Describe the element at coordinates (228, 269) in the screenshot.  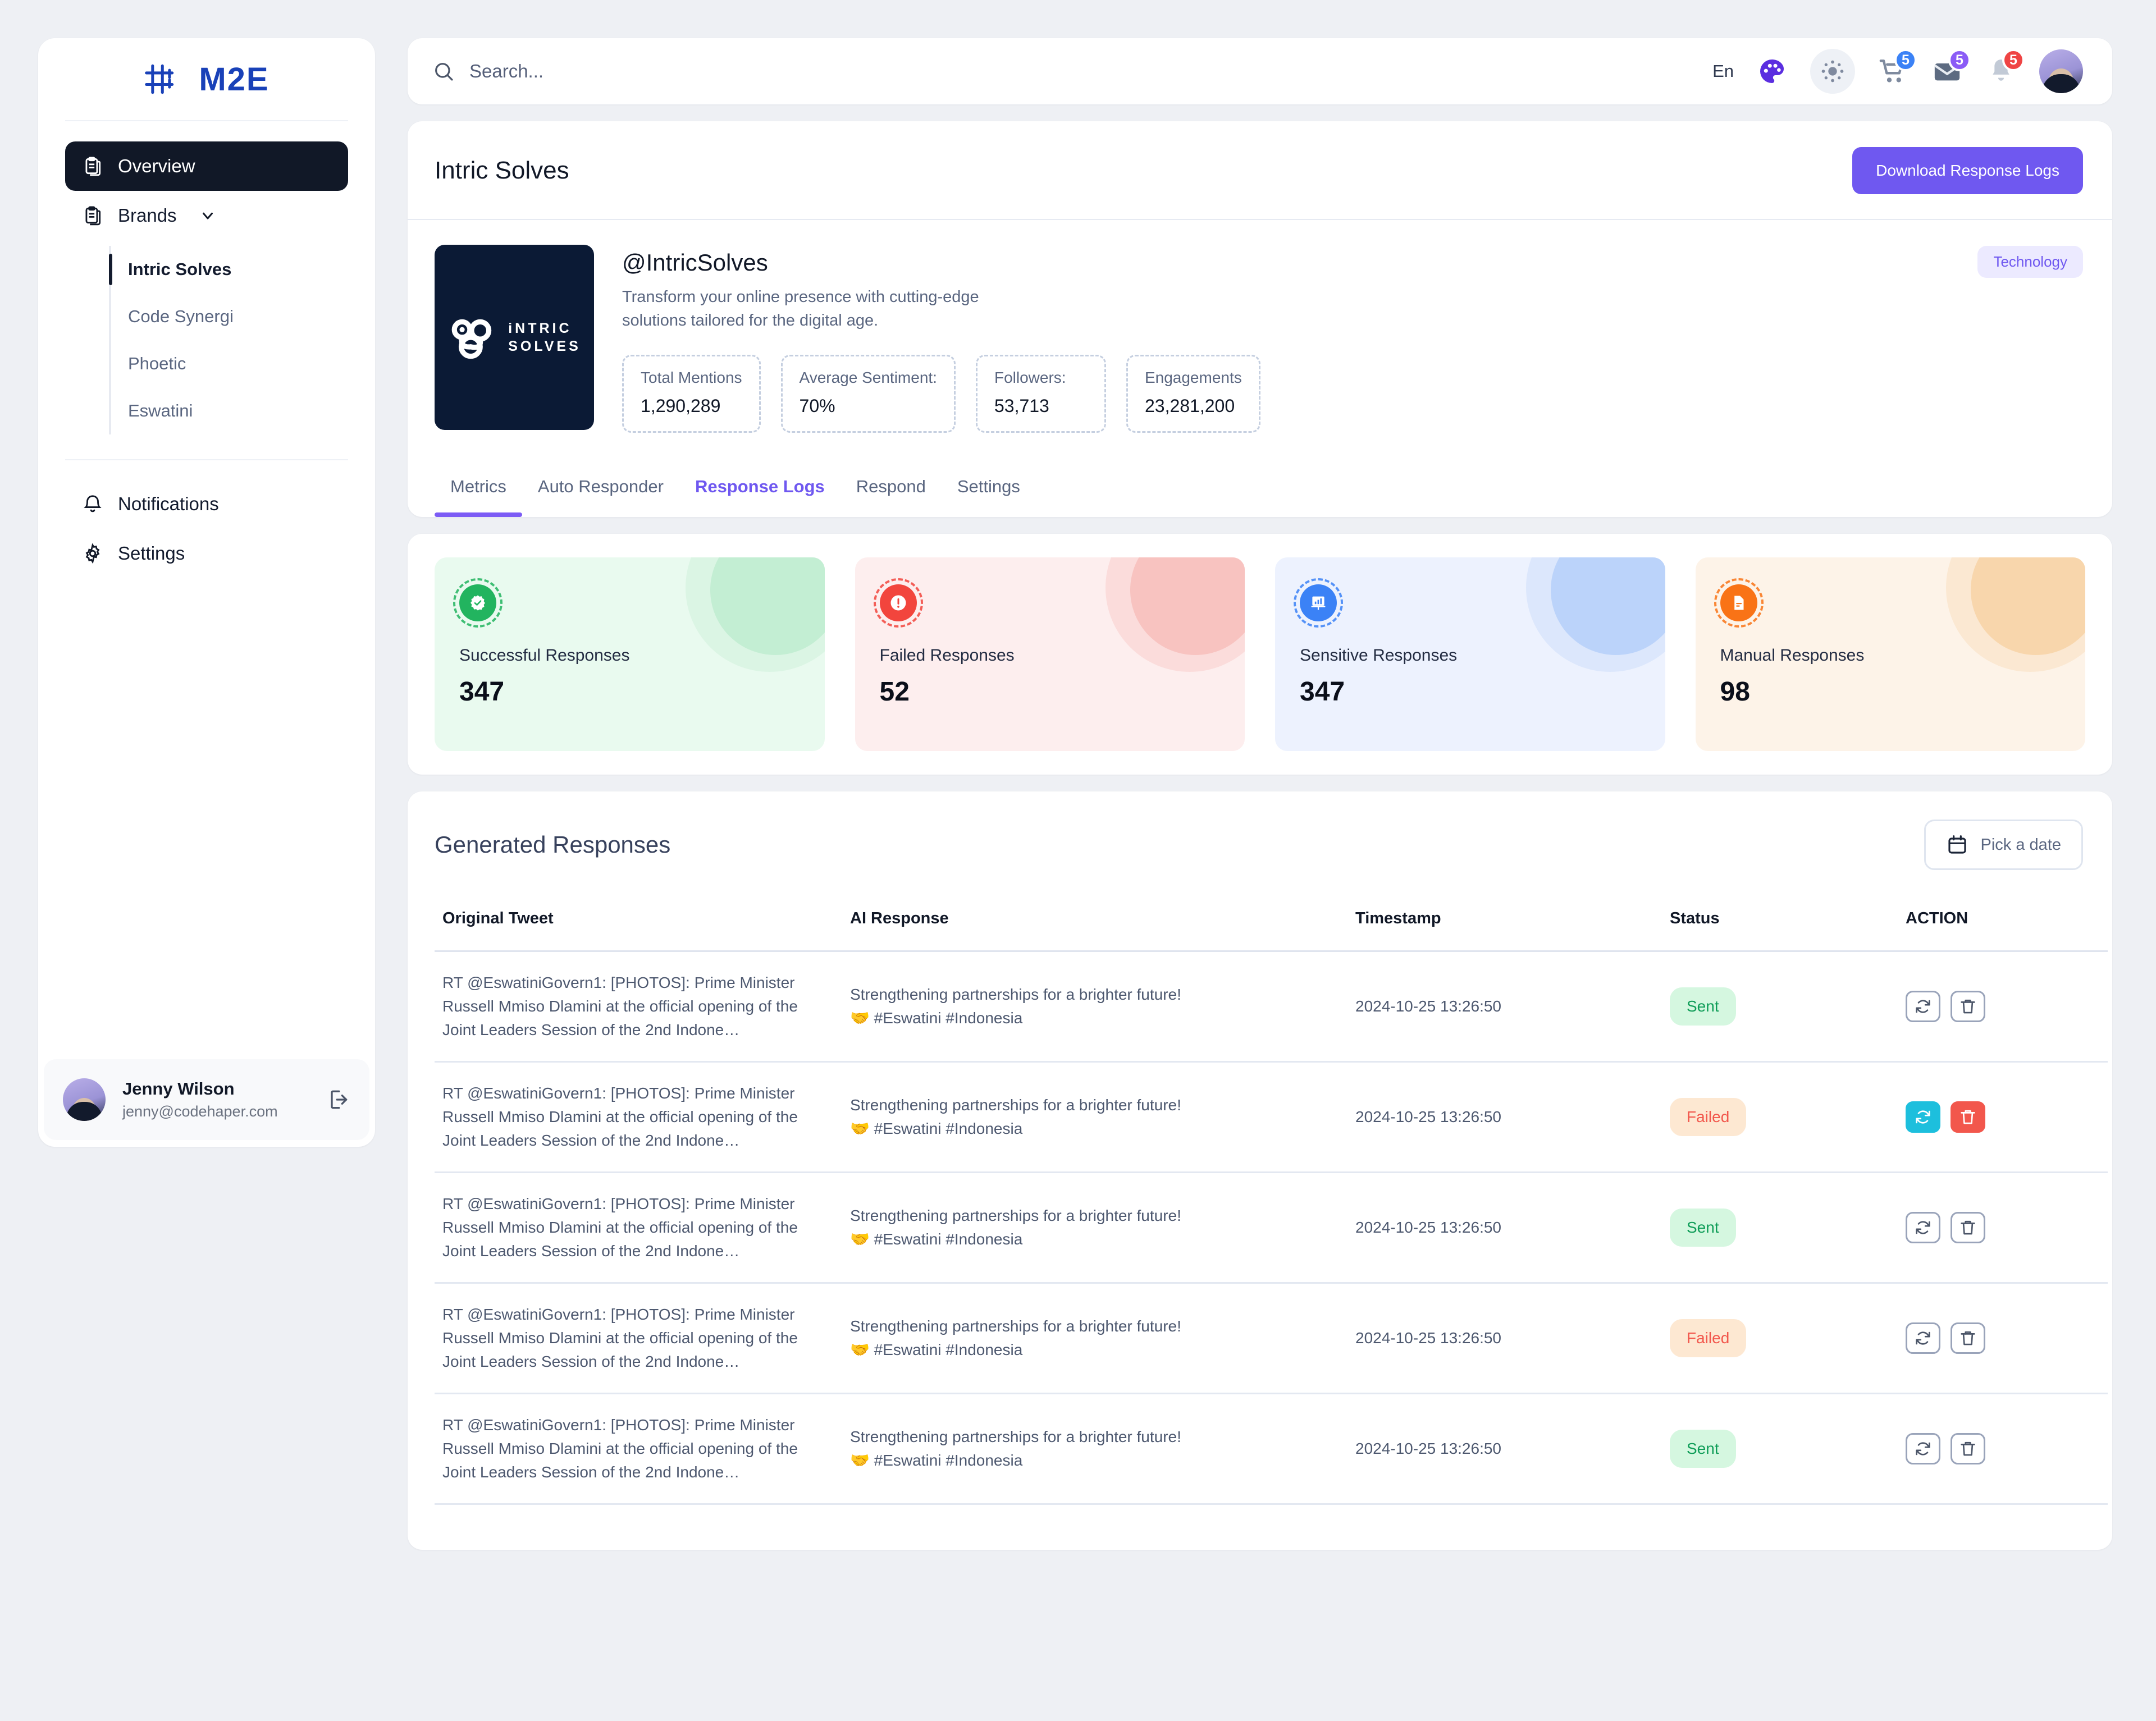
I see `sidebar-item-intric-solves: Intric Solves` at that location.